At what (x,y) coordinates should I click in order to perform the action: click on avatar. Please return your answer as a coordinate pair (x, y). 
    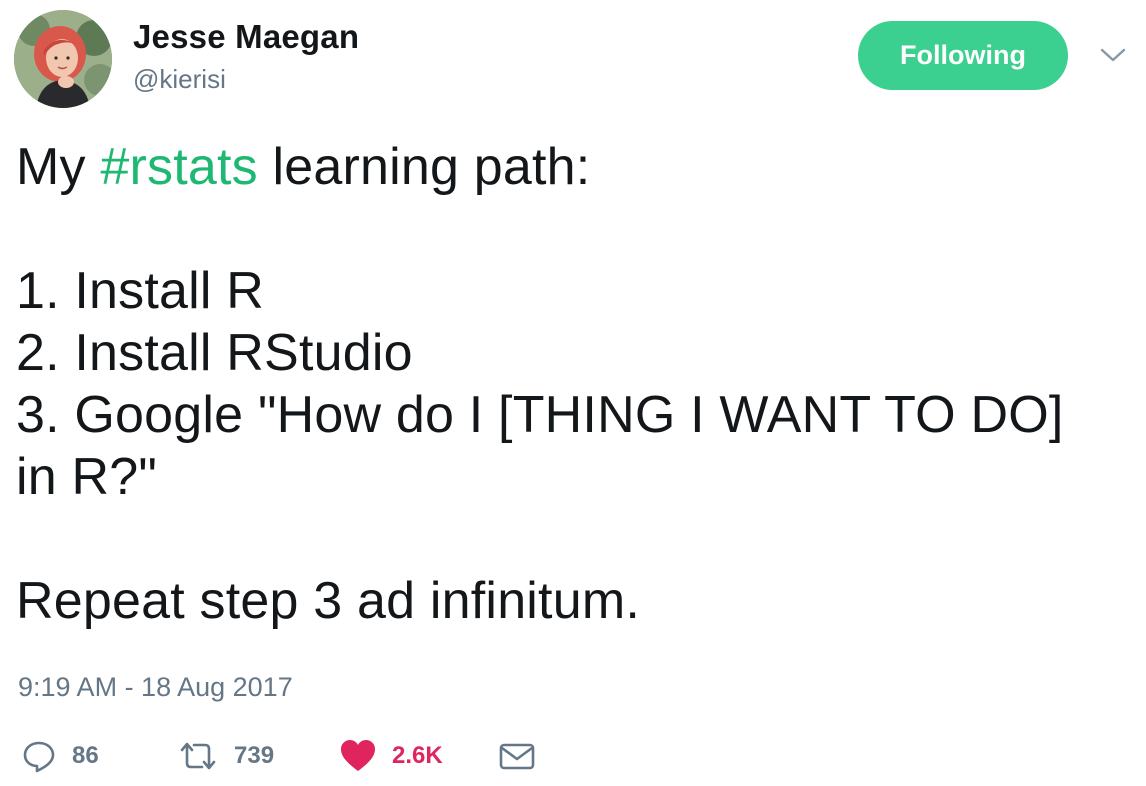
    Looking at the image, I should click on (63, 59).